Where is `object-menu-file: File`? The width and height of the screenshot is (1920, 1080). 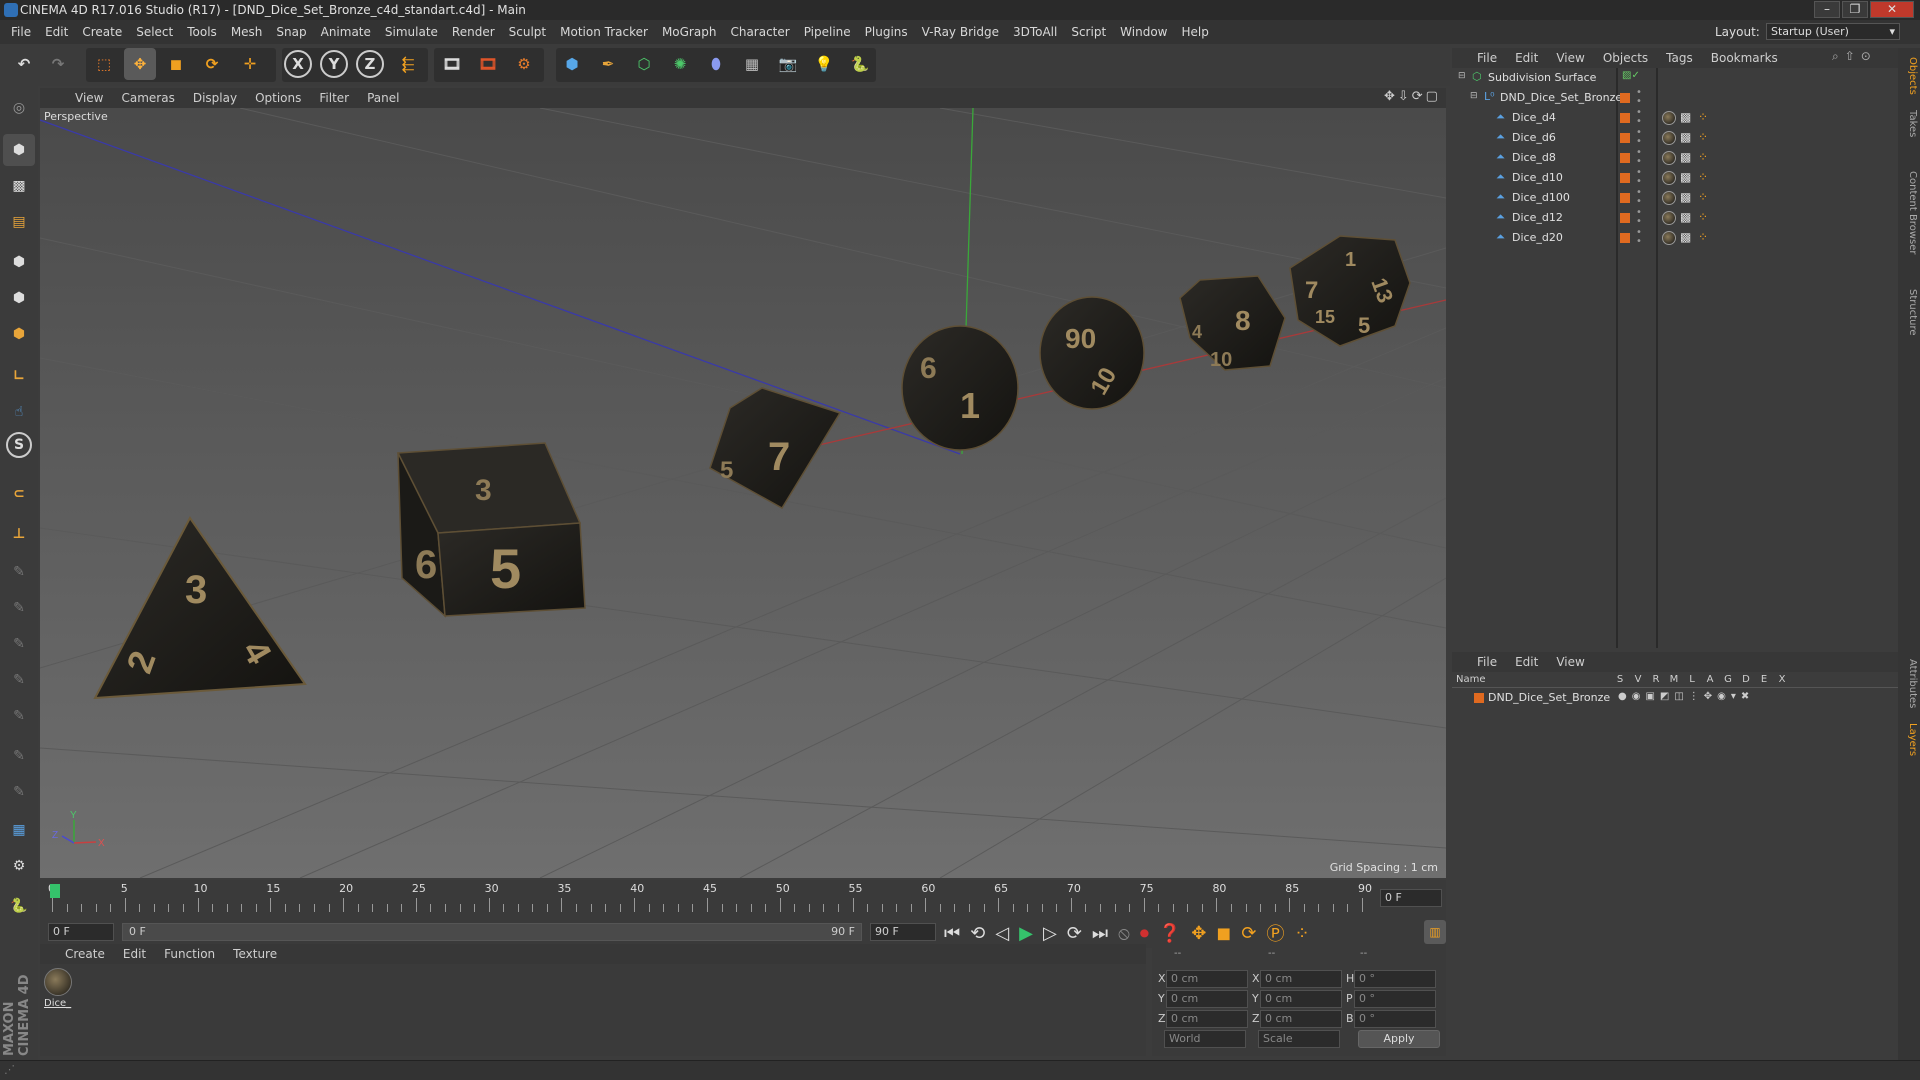
object-menu-file: File is located at coordinates (1487, 58).